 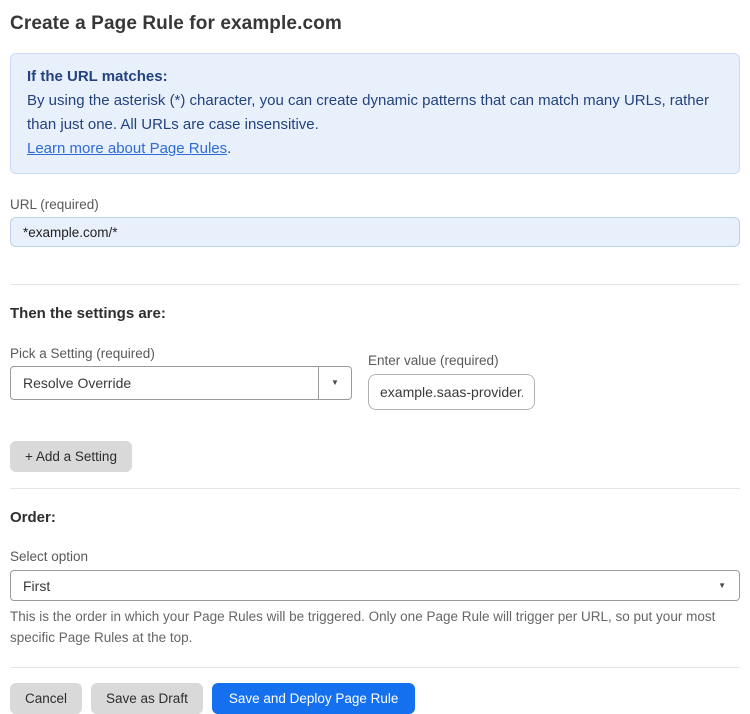 I want to click on add-setting-button: + Add a Setting, so click(x=71, y=456).